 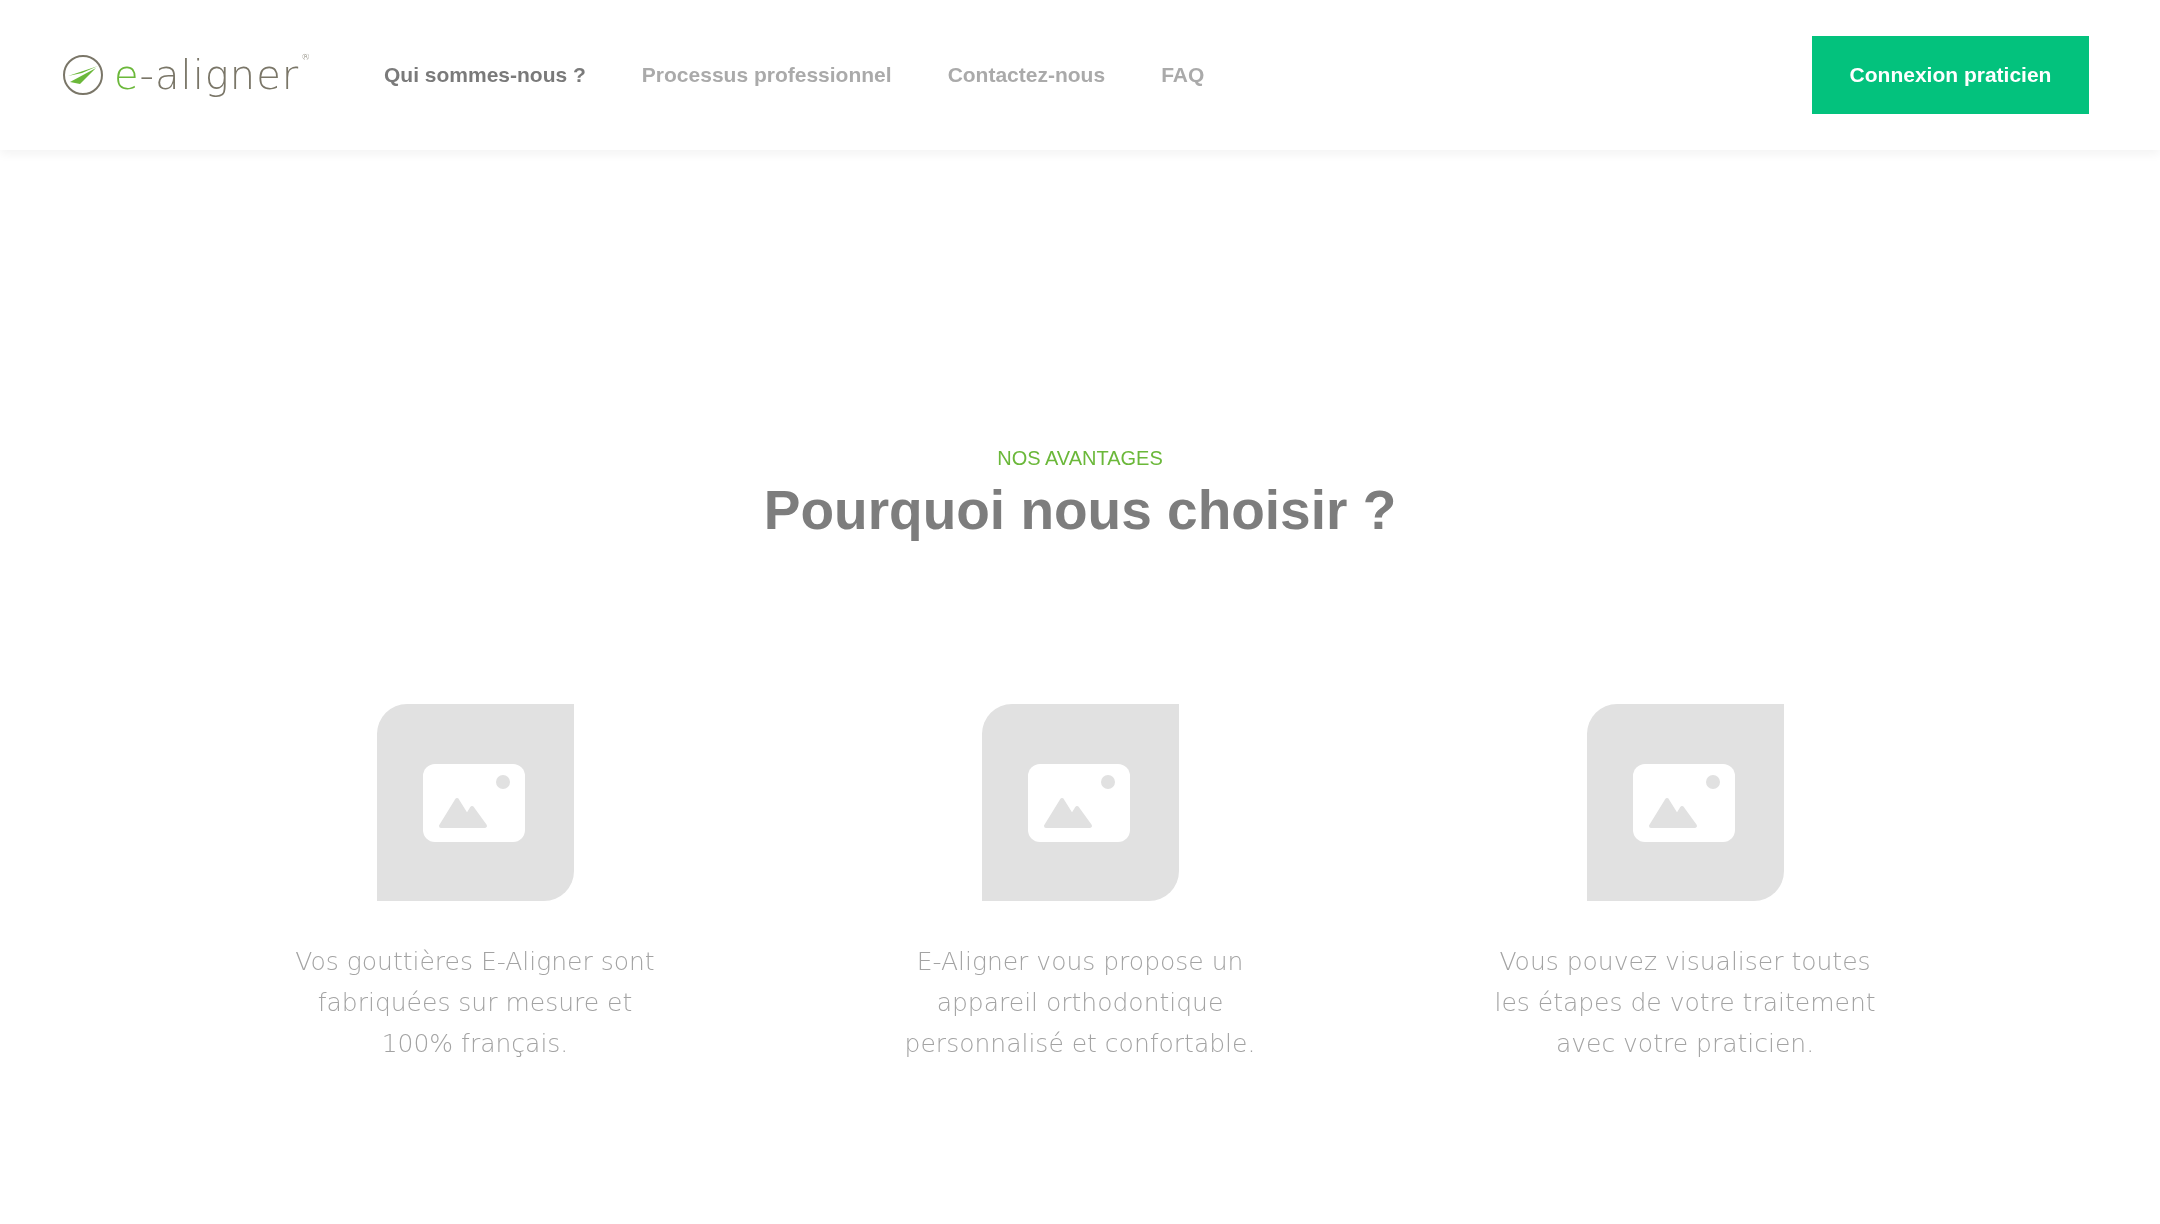 I want to click on feature-text: Vous pouvez visualiser toutes les étapes de votre traitement avec votre praticien., so click(x=1685, y=1003).